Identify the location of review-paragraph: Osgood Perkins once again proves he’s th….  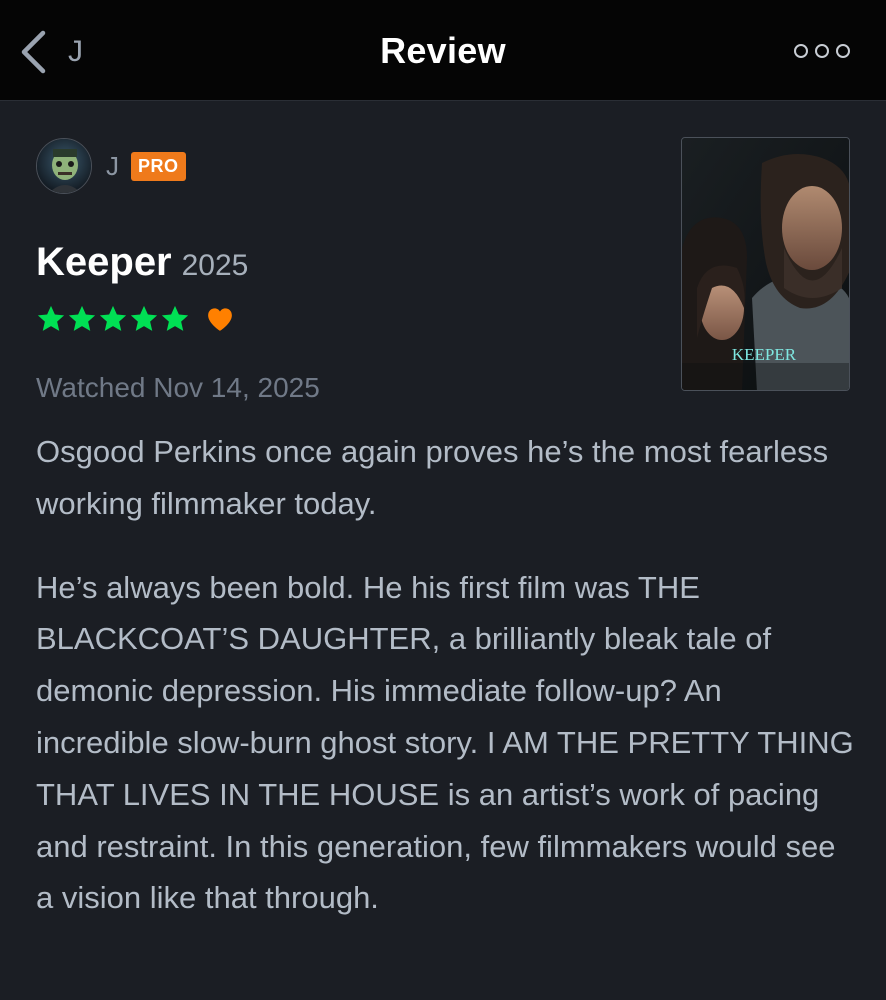
(432, 477).